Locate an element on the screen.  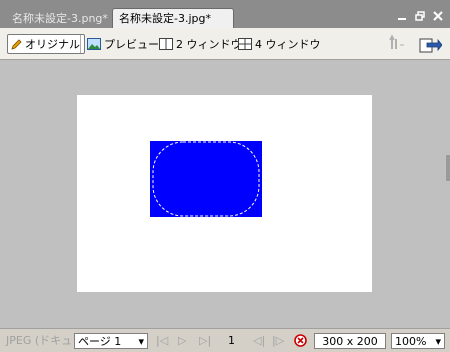
page-number: 1 is located at coordinates (231, 340).